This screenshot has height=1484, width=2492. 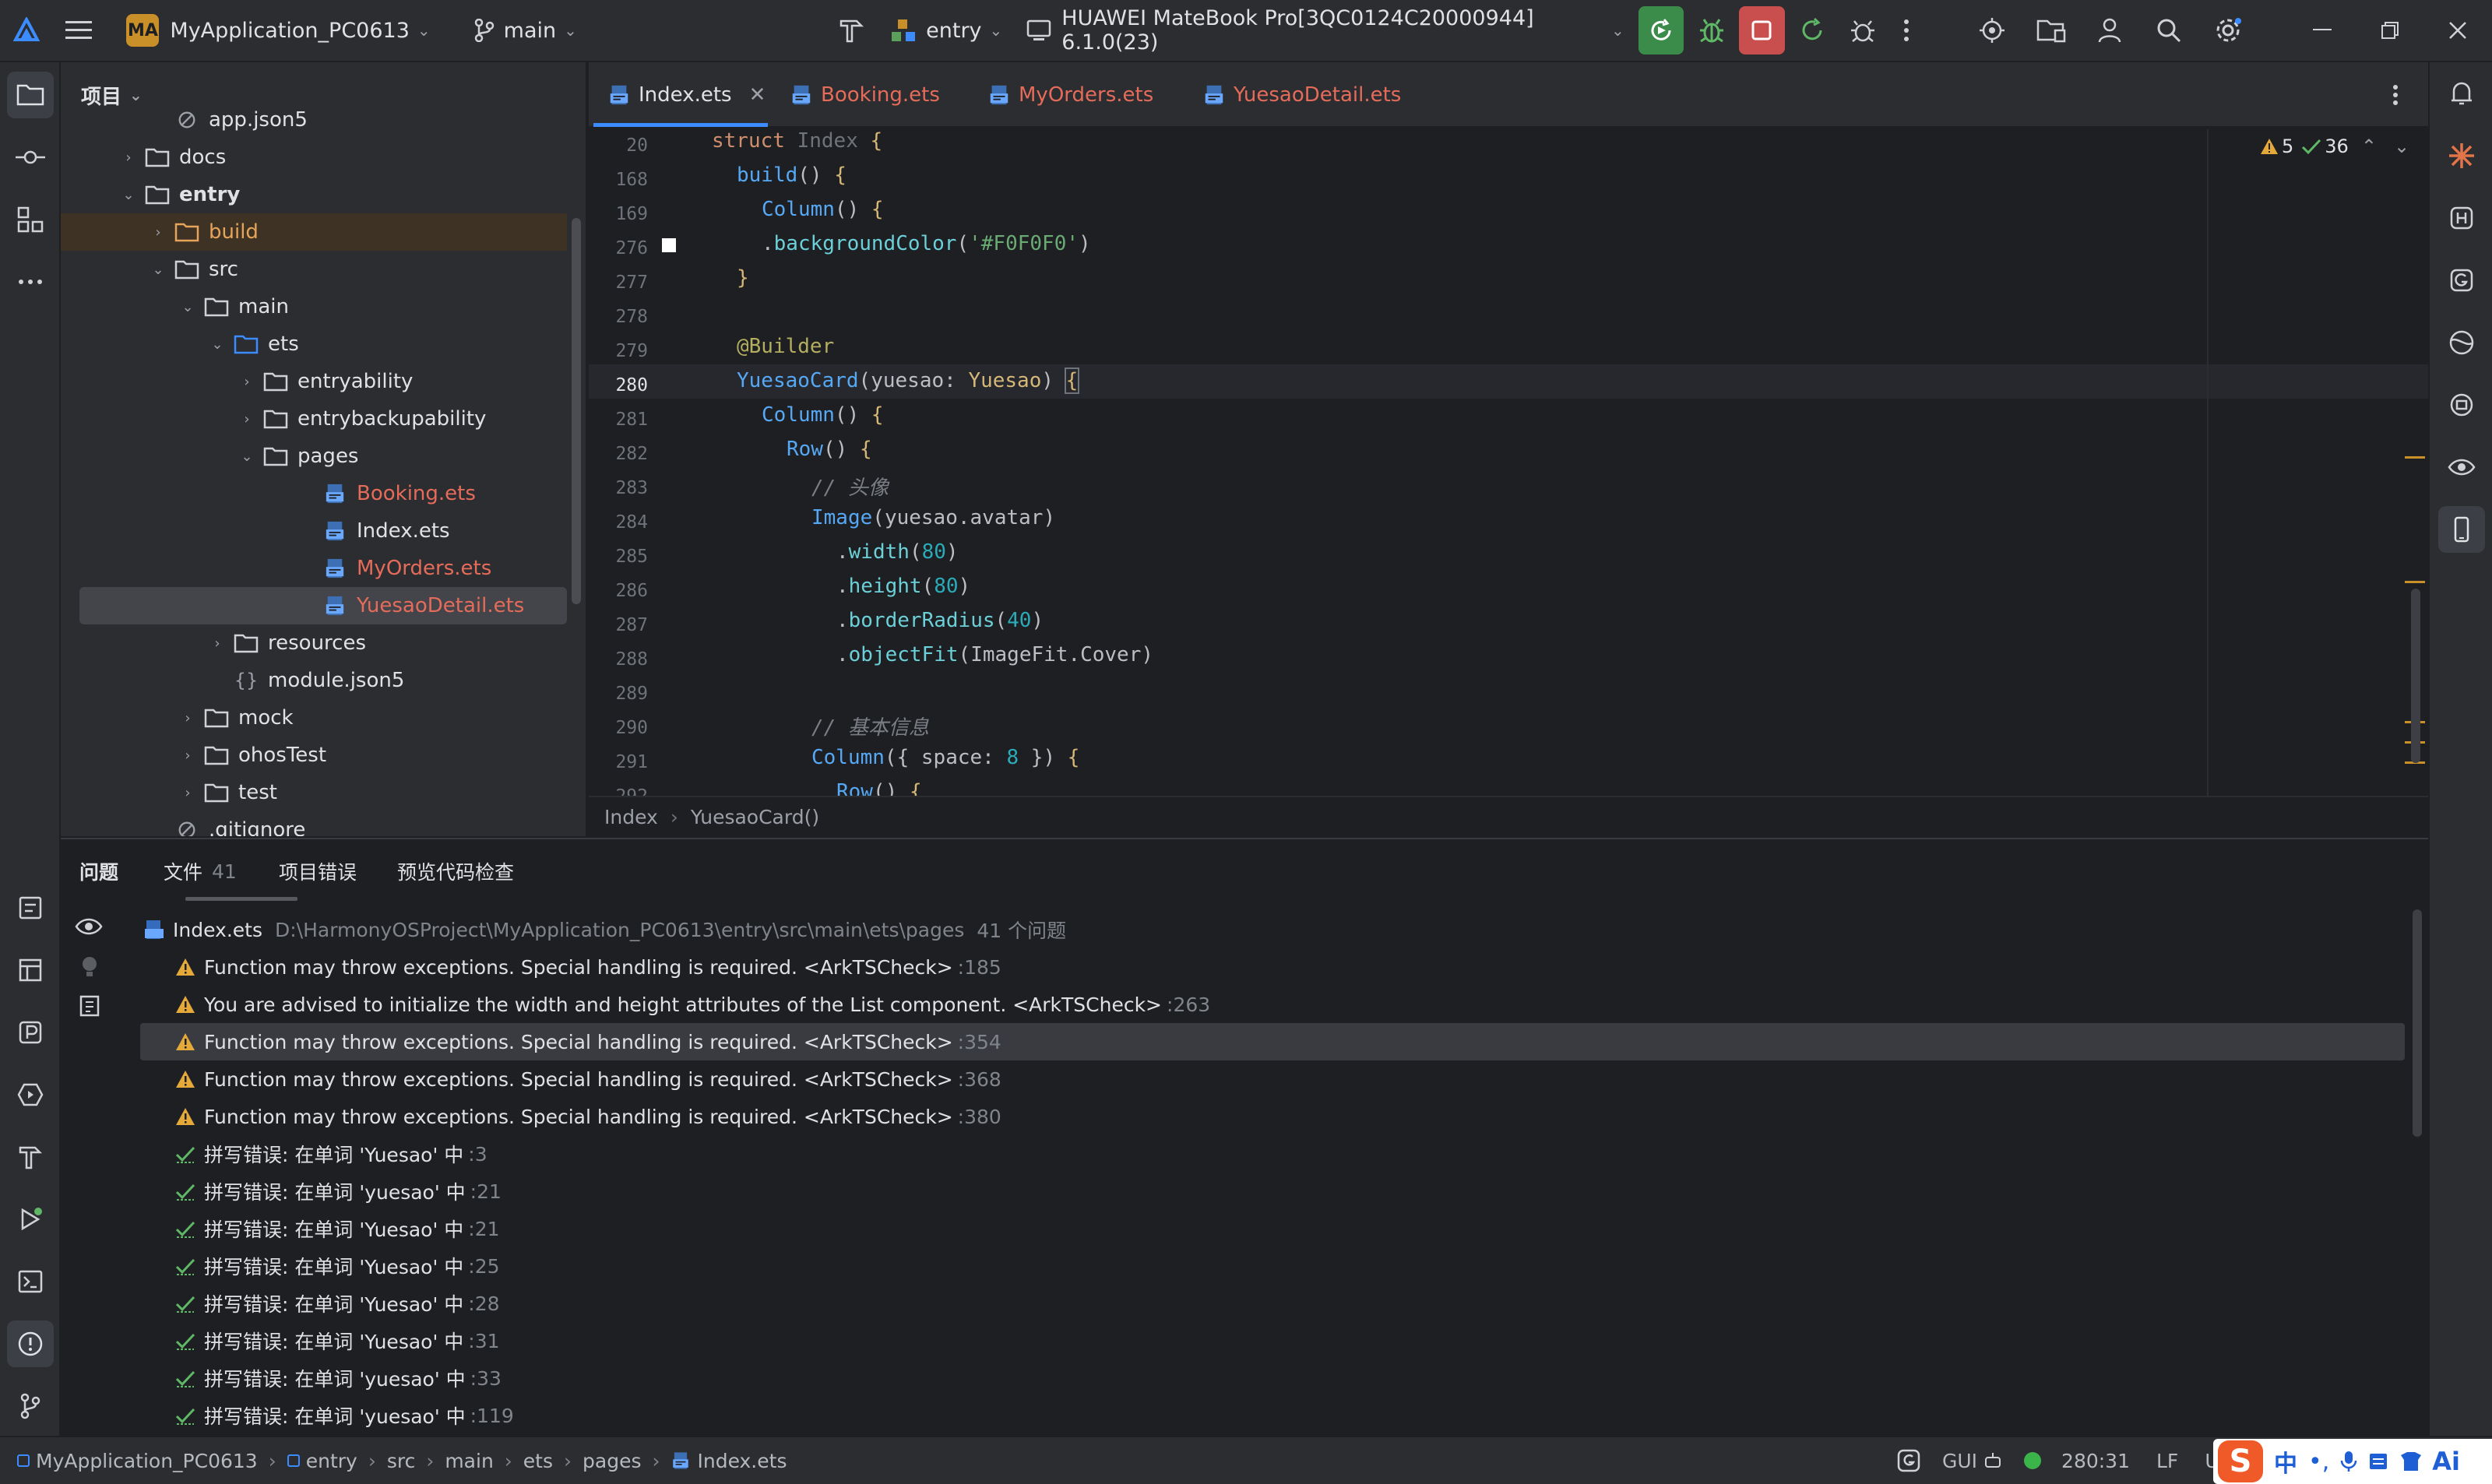 What do you see at coordinates (31, 907) in the screenshot?
I see `todo-icon` at bounding box center [31, 907].